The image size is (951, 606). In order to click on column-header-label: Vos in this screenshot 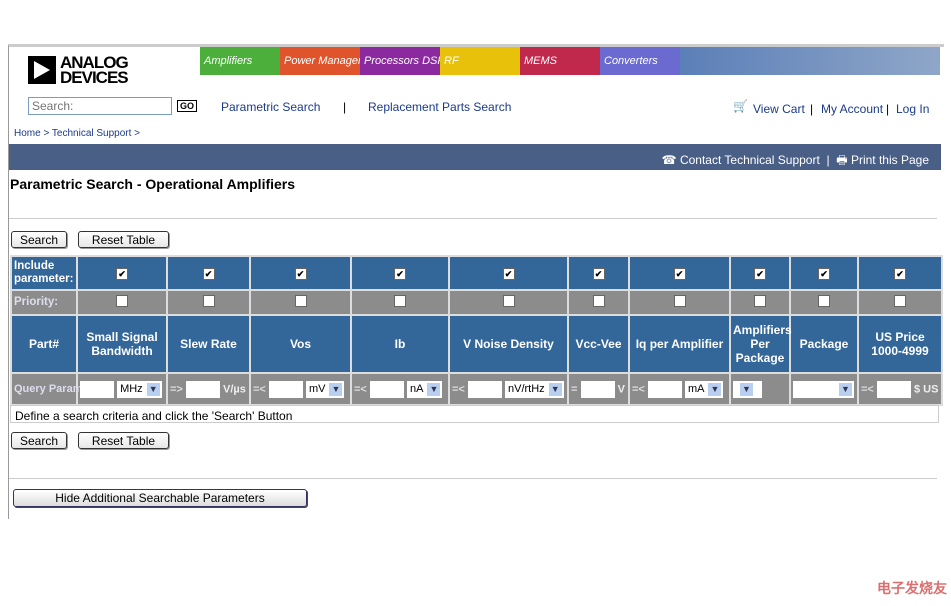, I will do `click(300, 344)`.